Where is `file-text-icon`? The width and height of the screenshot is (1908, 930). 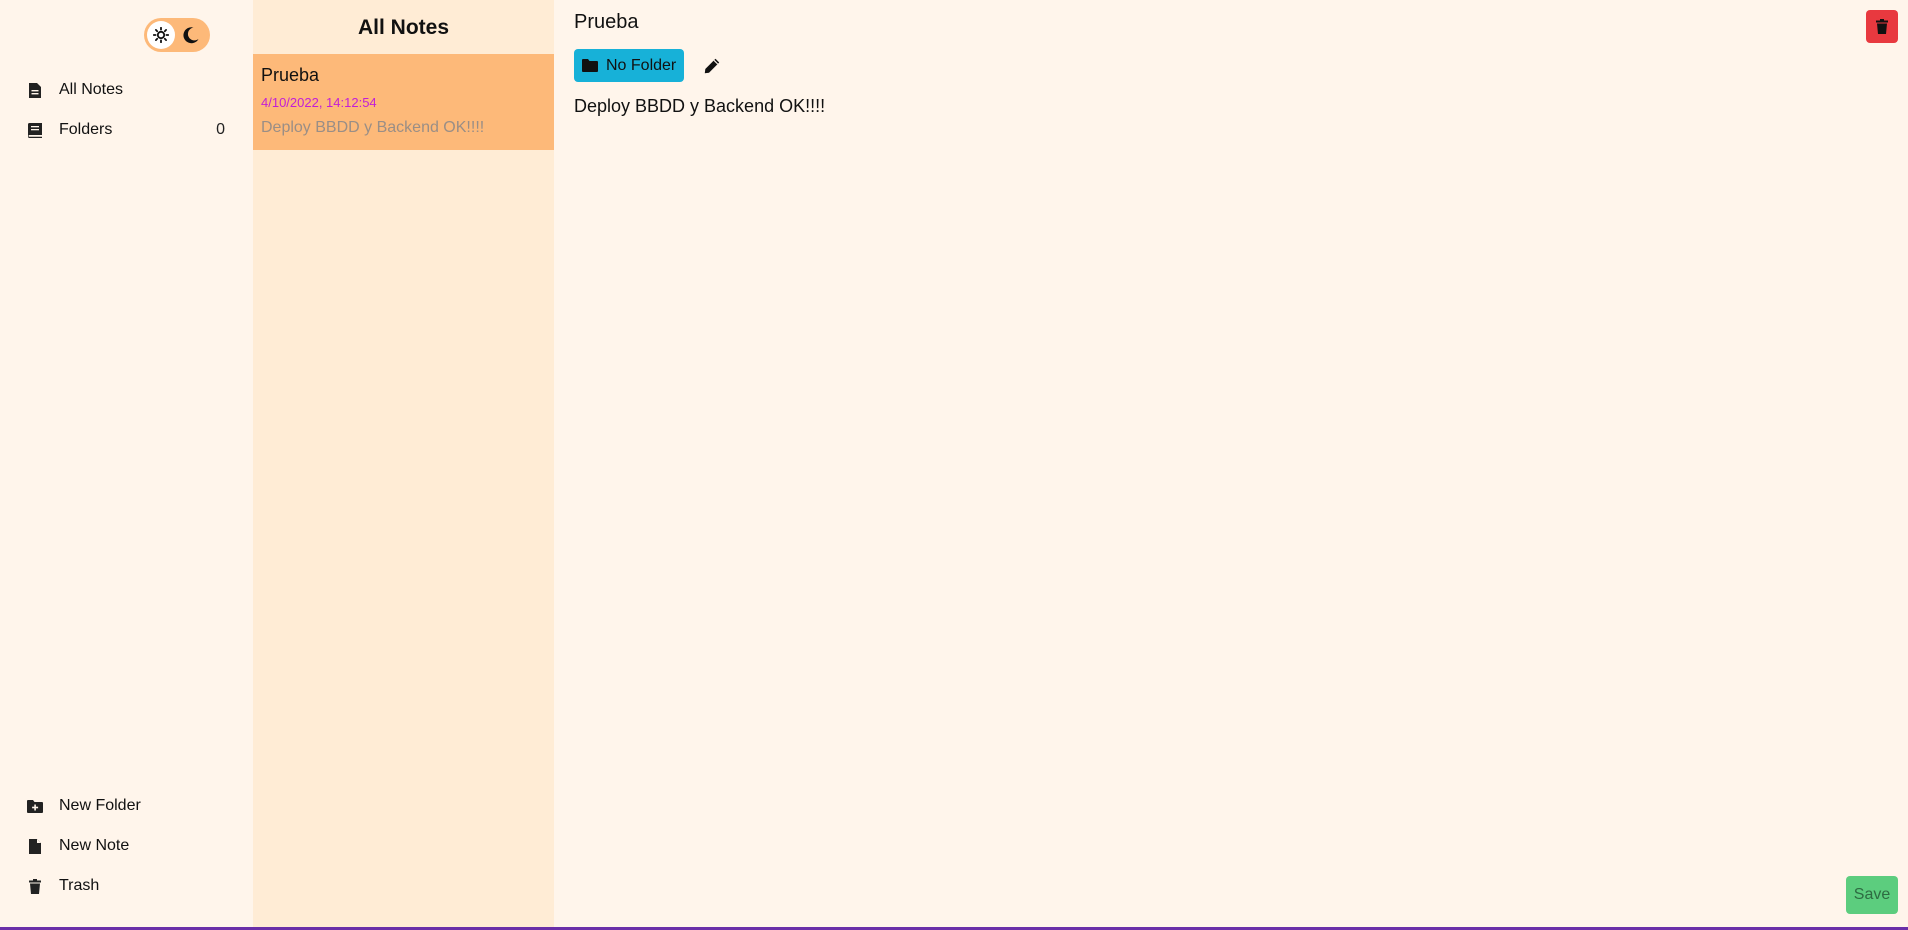 file-text-icon is located at coordinates (35, 90).